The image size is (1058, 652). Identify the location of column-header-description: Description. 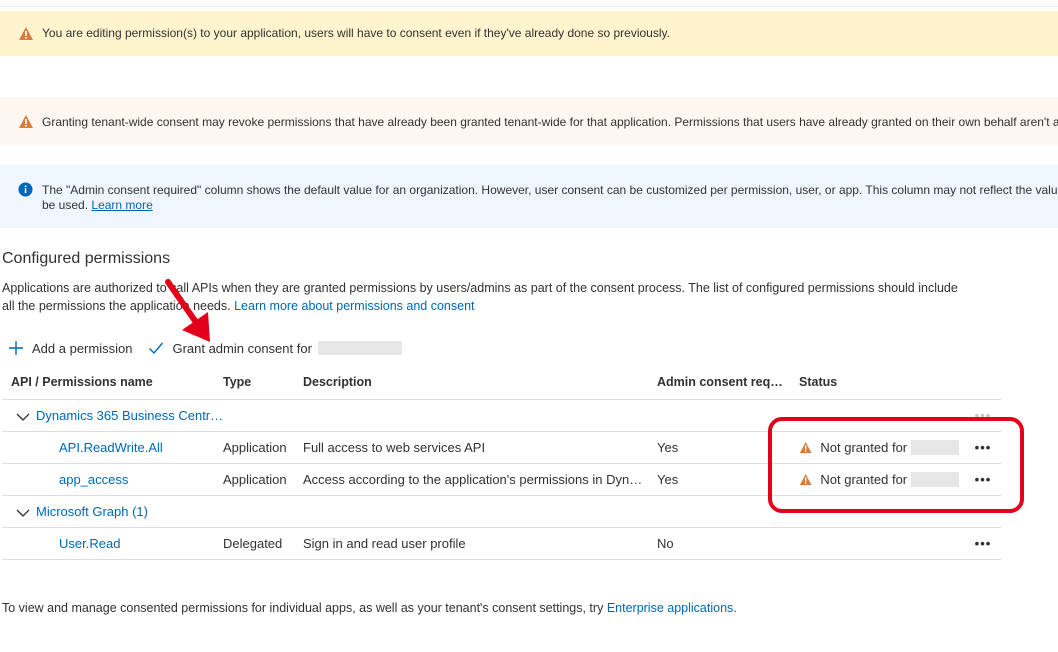
(474, 383).